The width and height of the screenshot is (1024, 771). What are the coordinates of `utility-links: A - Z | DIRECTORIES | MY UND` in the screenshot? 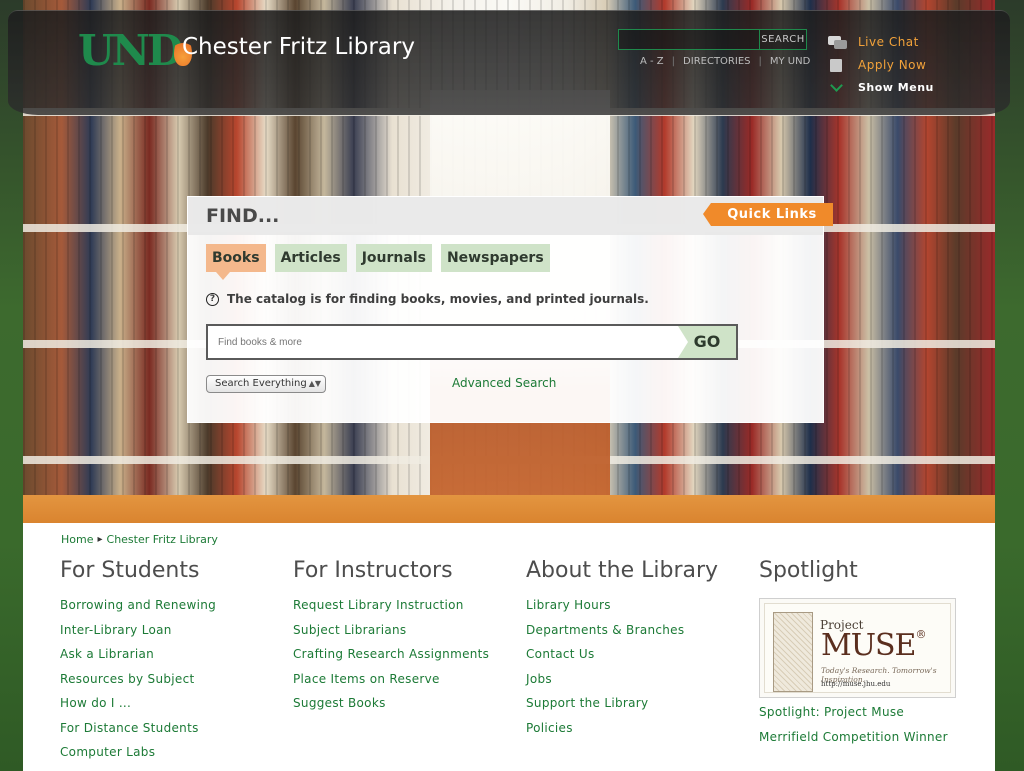 It's located at (729, 61).